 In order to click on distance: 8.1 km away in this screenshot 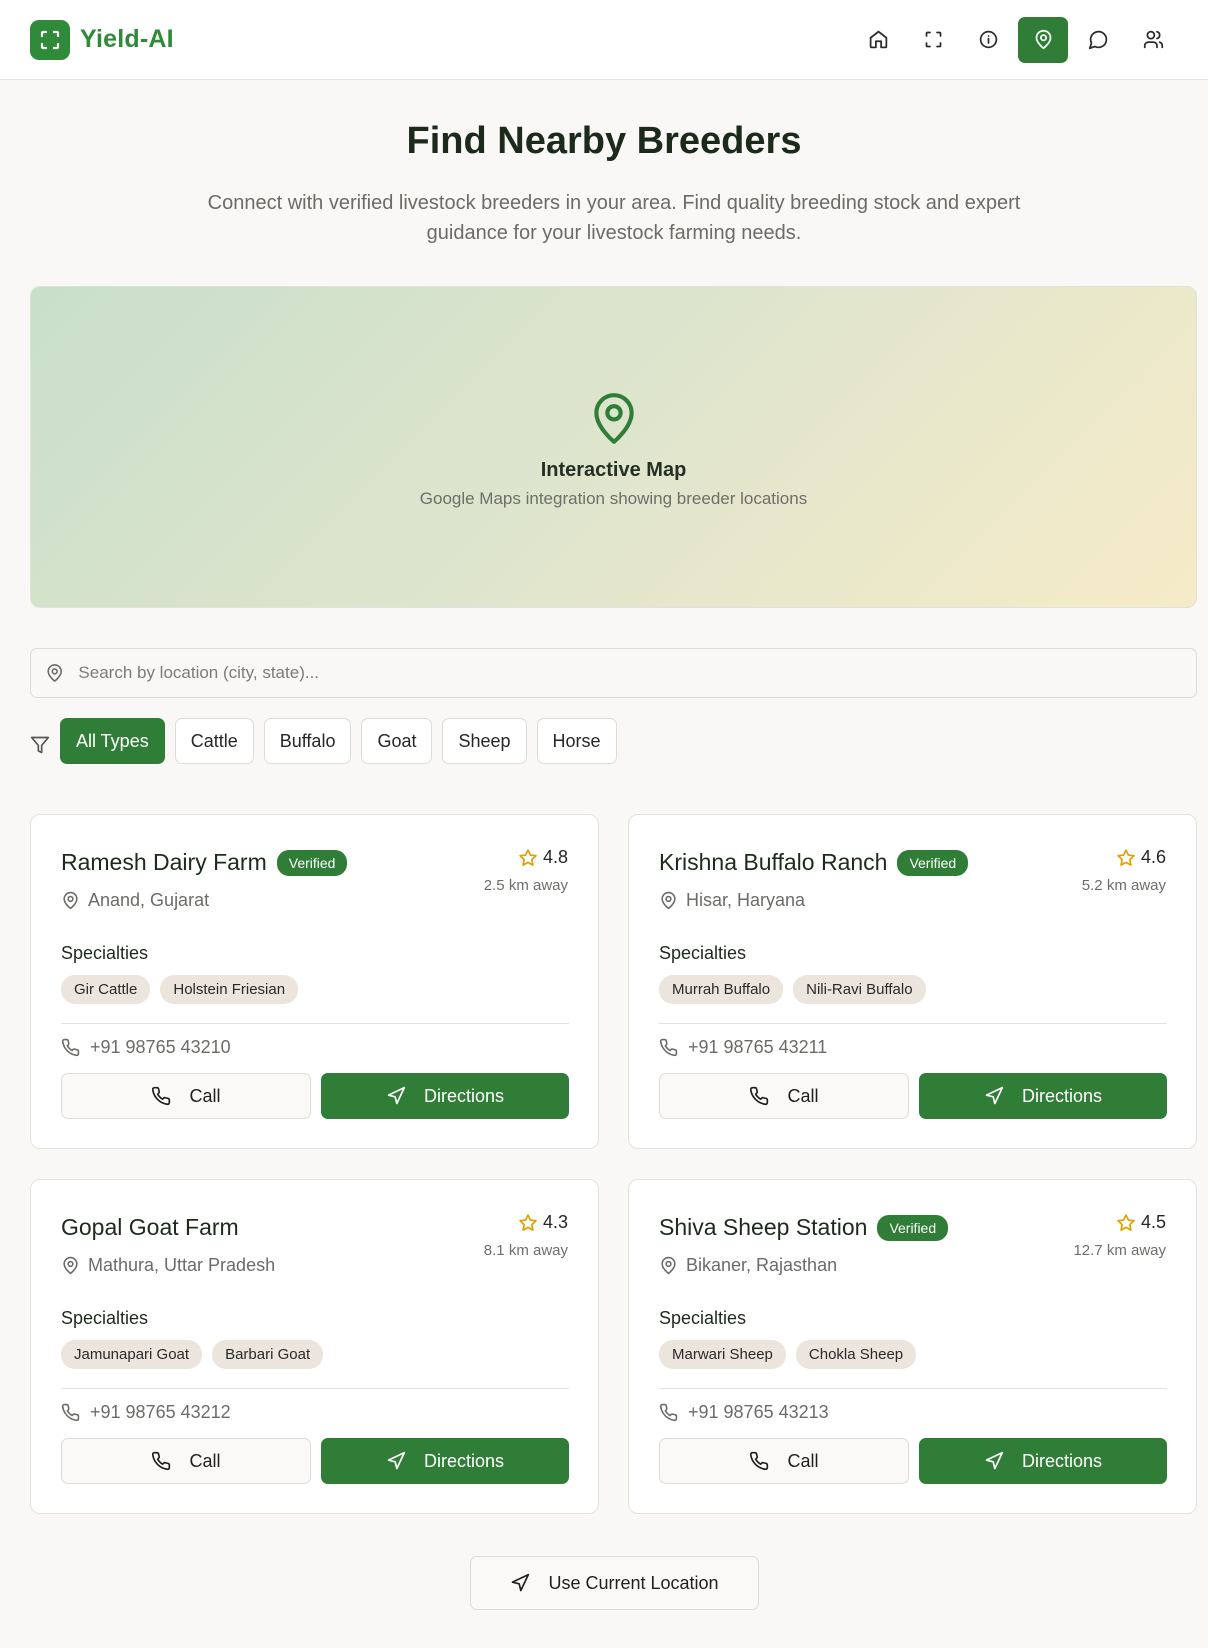, I will do `click(525, 1250)`.